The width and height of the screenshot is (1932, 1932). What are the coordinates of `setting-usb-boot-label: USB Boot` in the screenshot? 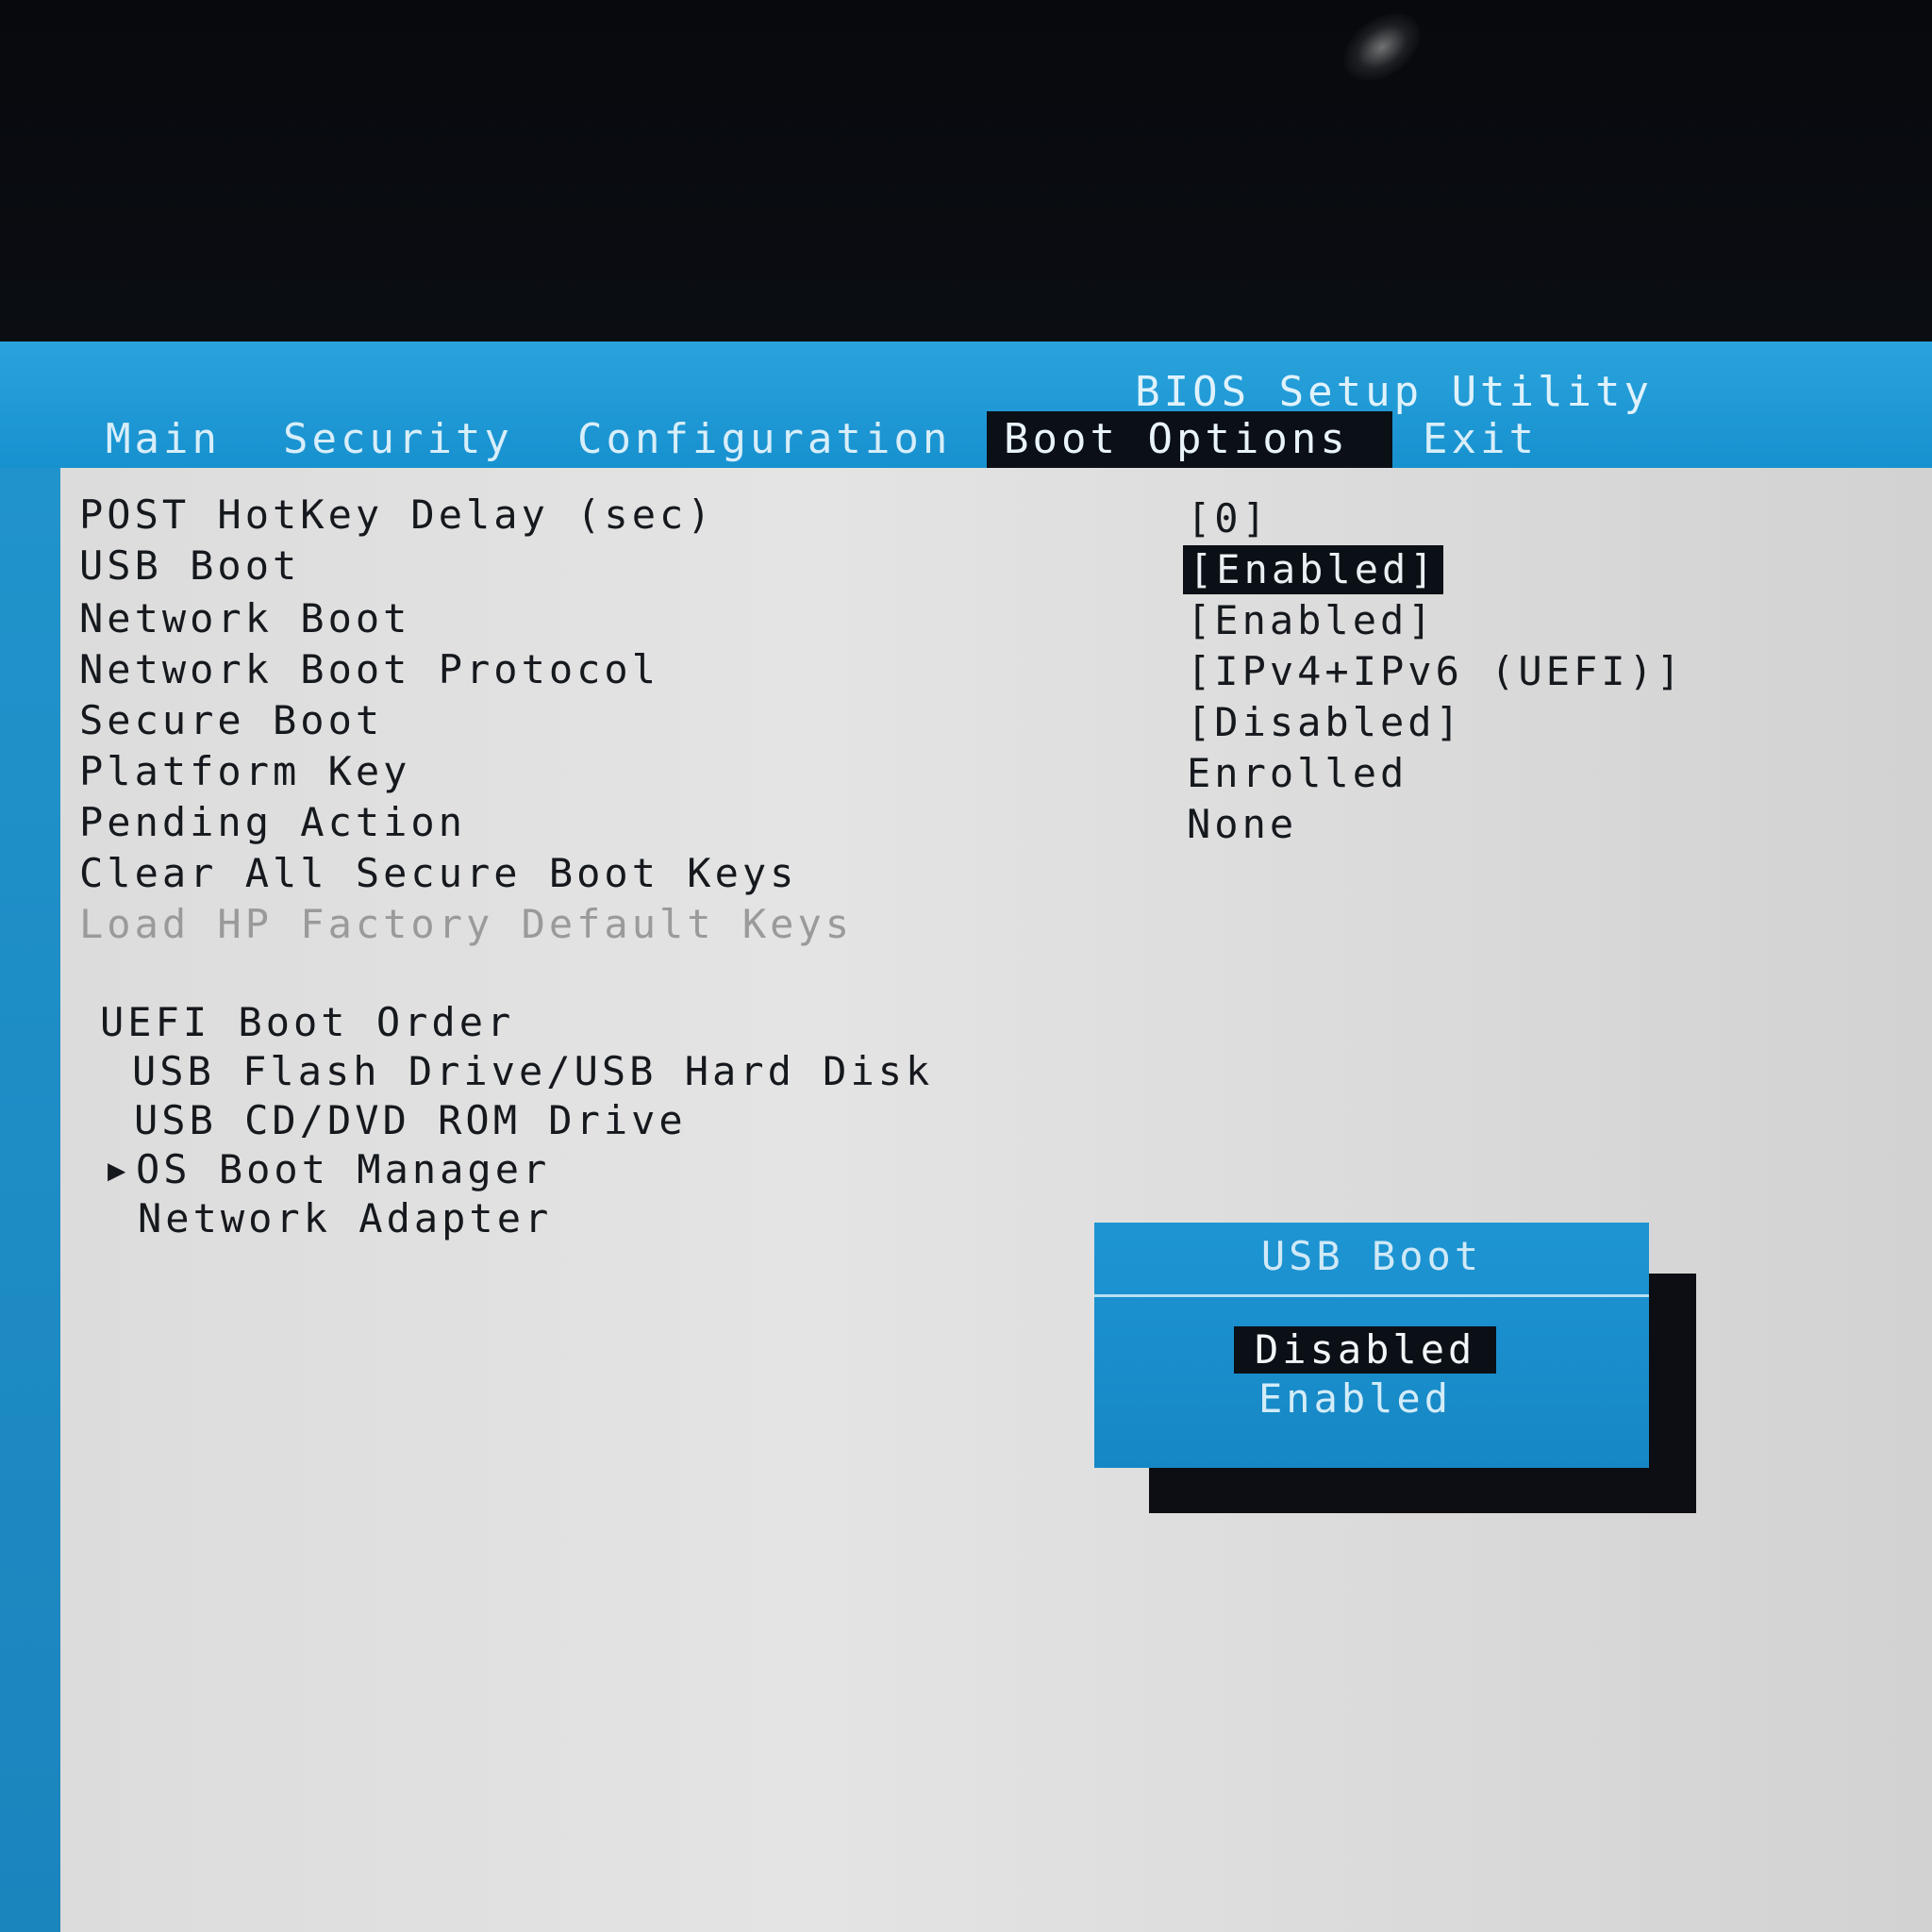 It's located at (190, 566).